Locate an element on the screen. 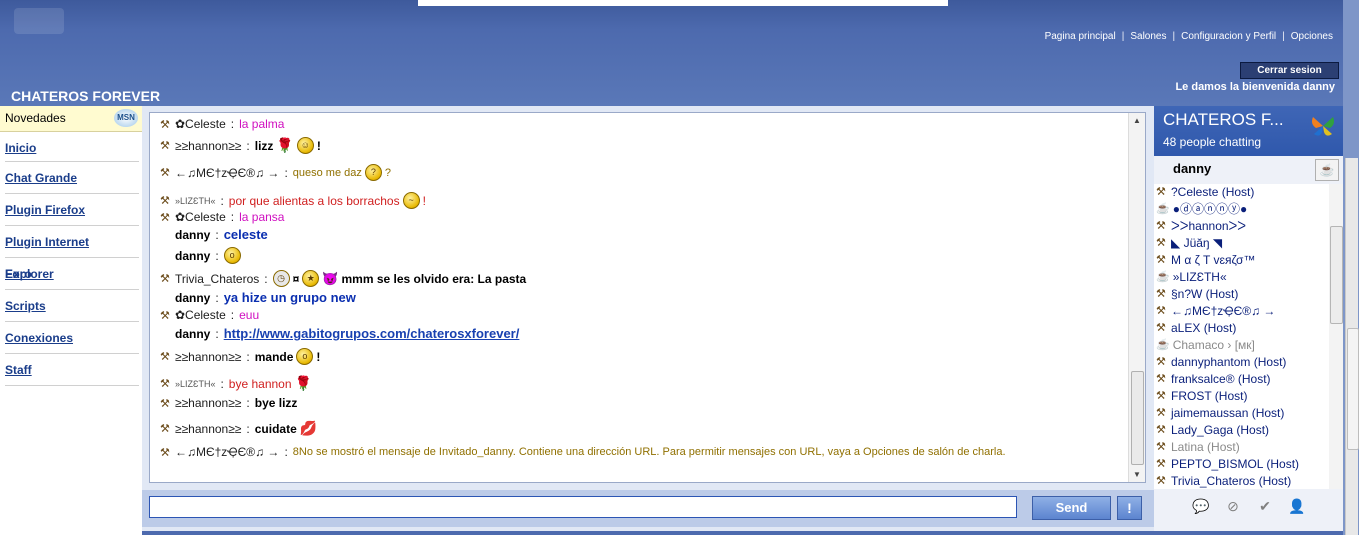 This screenshot has width=1359, height=535. welcome-message: Le damos la bienvenida danny is located at coordinates (1255, 87).